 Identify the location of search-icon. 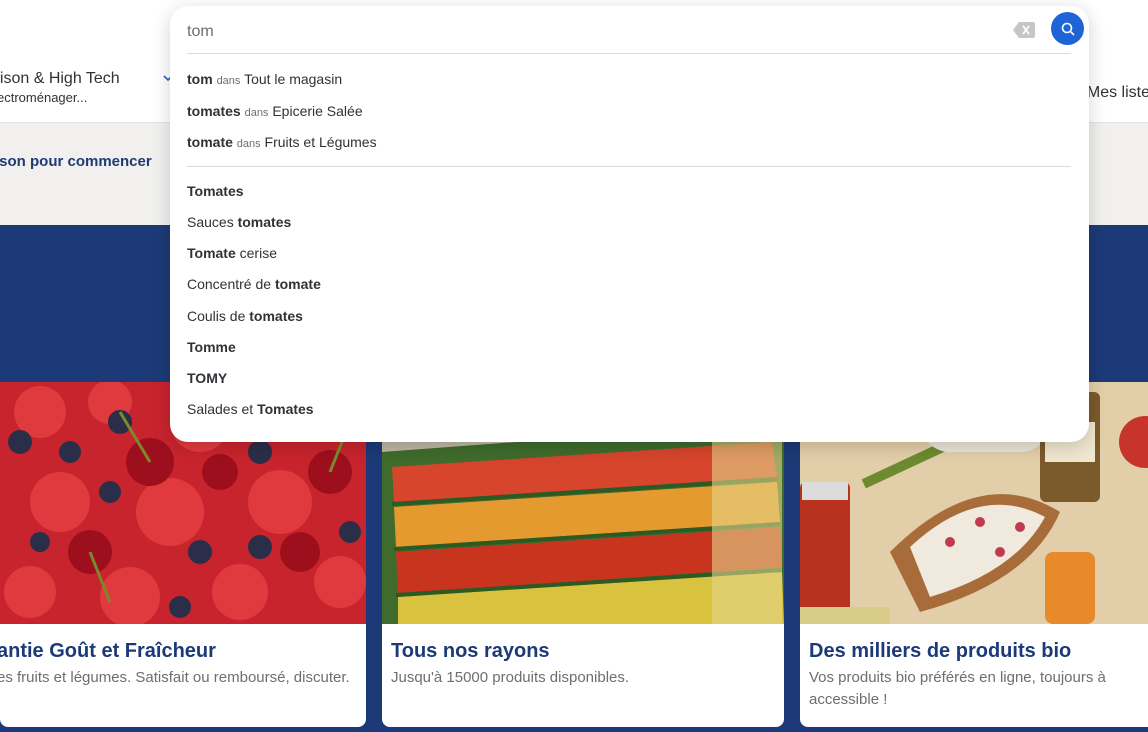
(1068, 29).